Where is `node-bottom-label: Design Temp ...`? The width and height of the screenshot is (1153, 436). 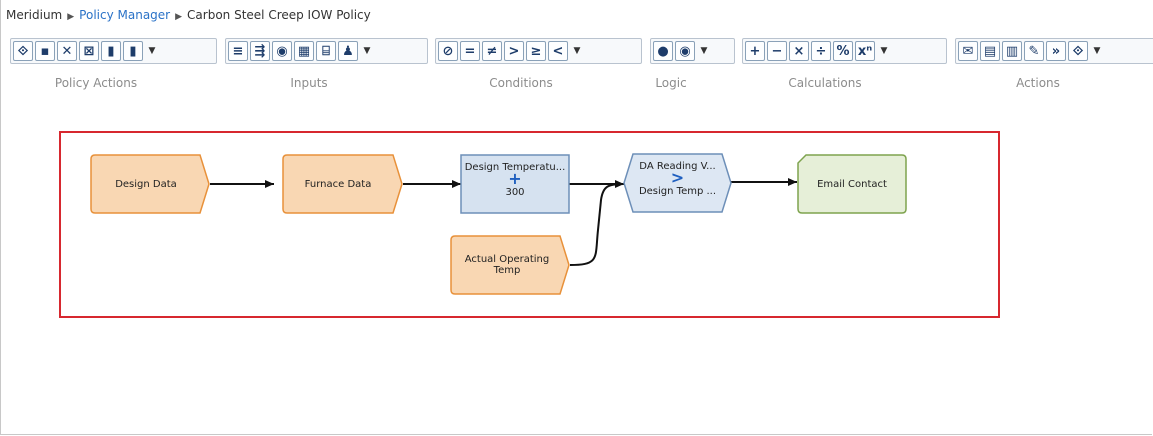
node-bottom-label: Design Temp ... is located at coordinates (677, 191).